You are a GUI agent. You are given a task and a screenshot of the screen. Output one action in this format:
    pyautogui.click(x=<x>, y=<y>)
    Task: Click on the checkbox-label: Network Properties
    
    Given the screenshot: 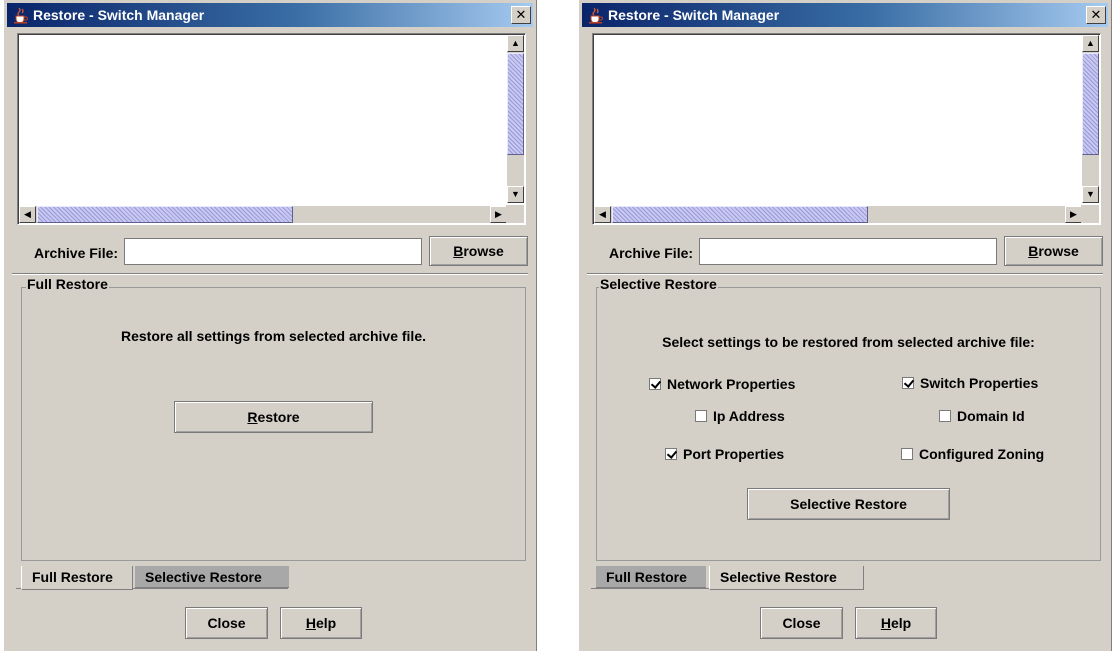 What is the action you would take?
    pyautogui.click(x=731, y=384)
    